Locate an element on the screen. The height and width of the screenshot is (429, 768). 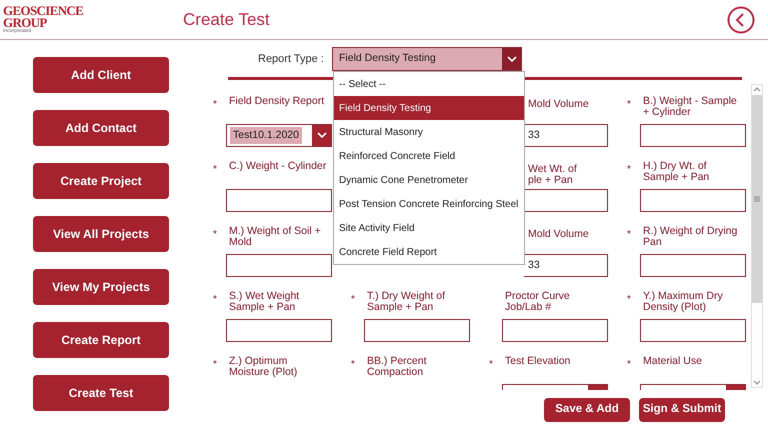
field-label: Y.) Maximum Dry Density (Plot) is located at coordinates (683, 302).